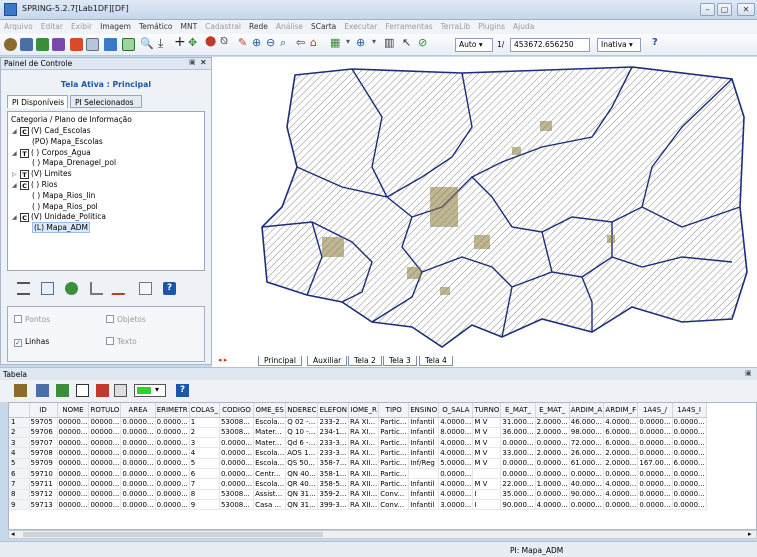 This screenshot has width=757, height=557. Describe the element at coordinates (115, 25) in the screenshot. I see `menu-imagem: Imagem` at that location.